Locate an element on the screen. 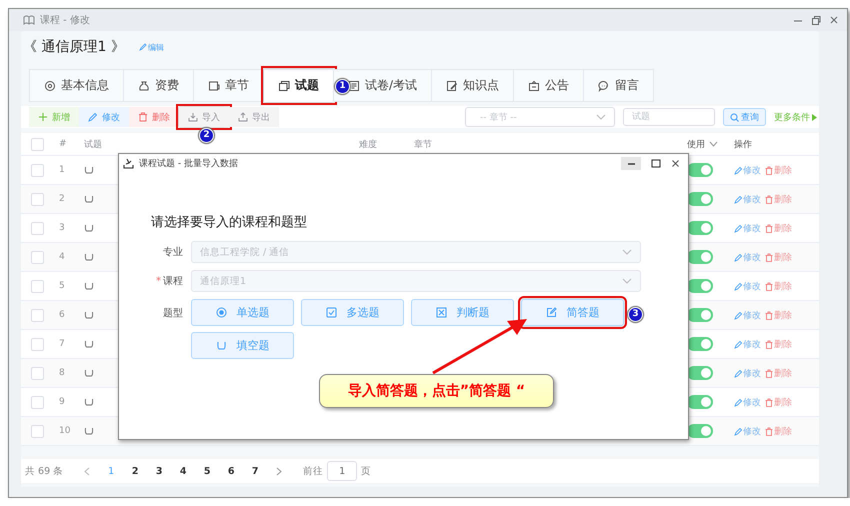 This screenshot has height=506, width=850. page-link: 3 is located at coordinates (159, 471).